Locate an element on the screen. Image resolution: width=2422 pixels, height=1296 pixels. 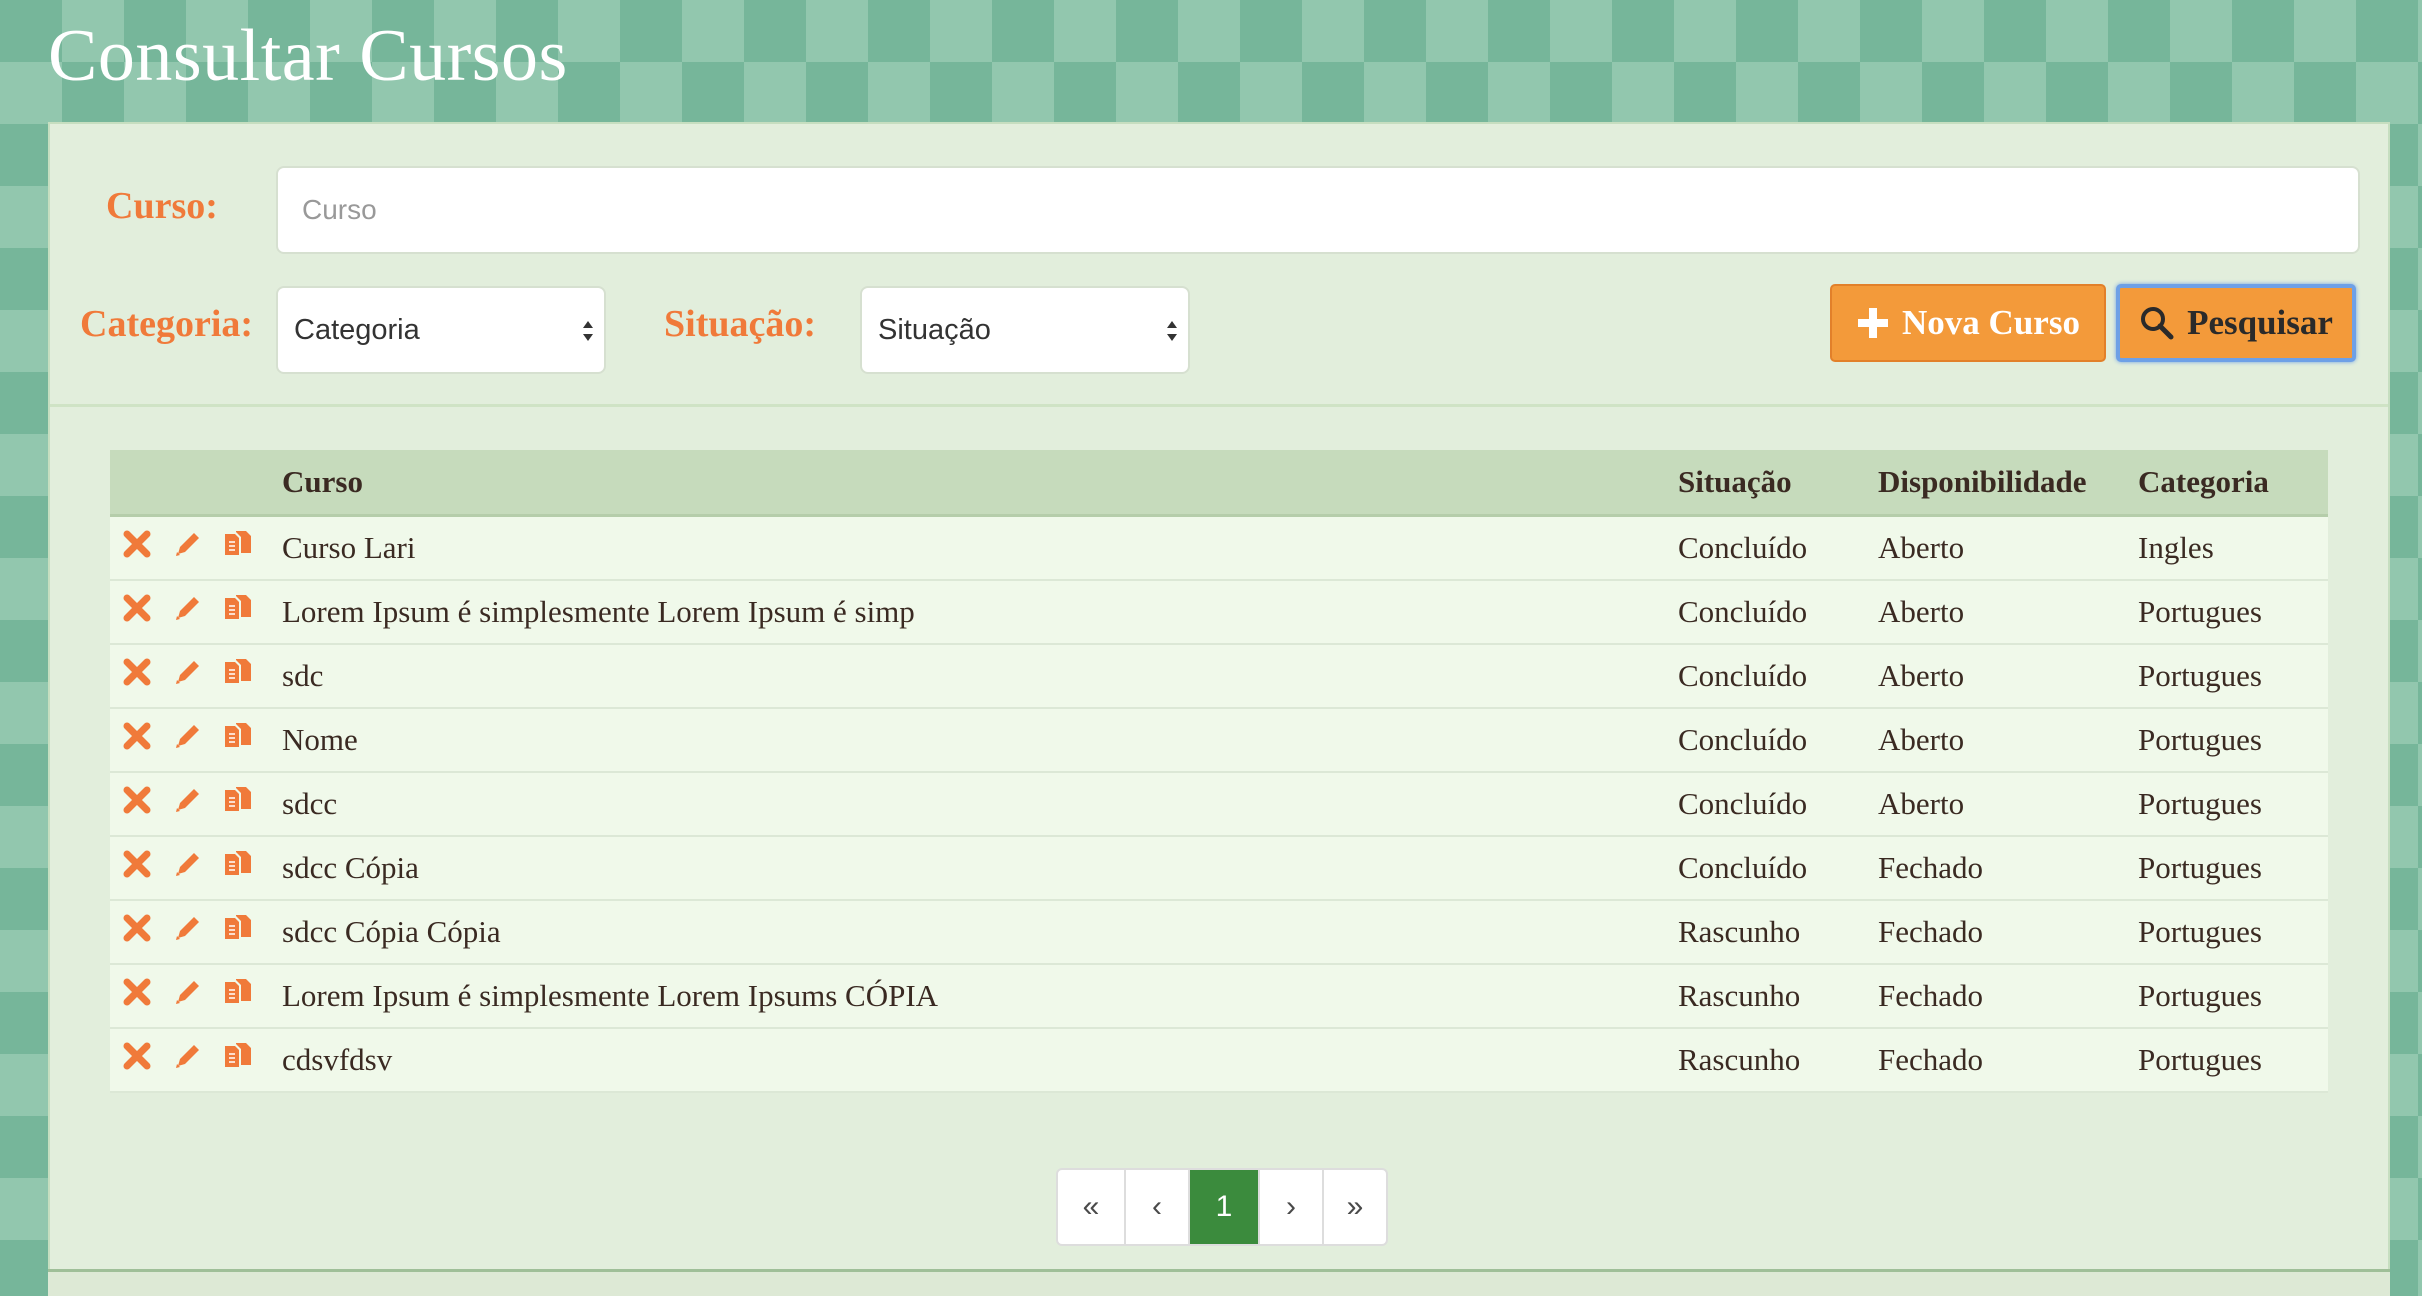
page-next-button: › is located at coordinates (1290, 1207).